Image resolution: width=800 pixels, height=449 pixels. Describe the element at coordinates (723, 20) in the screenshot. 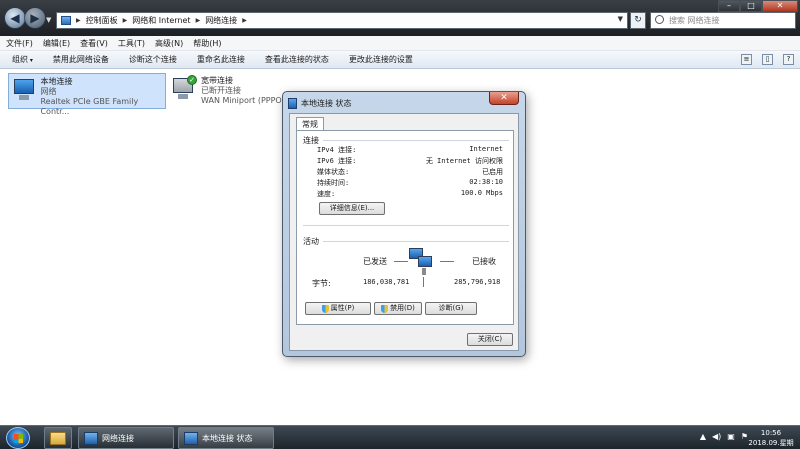

I see `search-input: 搜索 网络连接` at that location.